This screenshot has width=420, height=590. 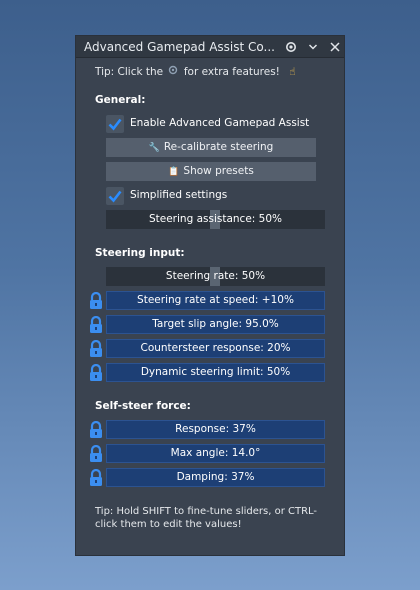 I want to click on simplified-settings-label: Simplified settings, so click(x=179, y=195).